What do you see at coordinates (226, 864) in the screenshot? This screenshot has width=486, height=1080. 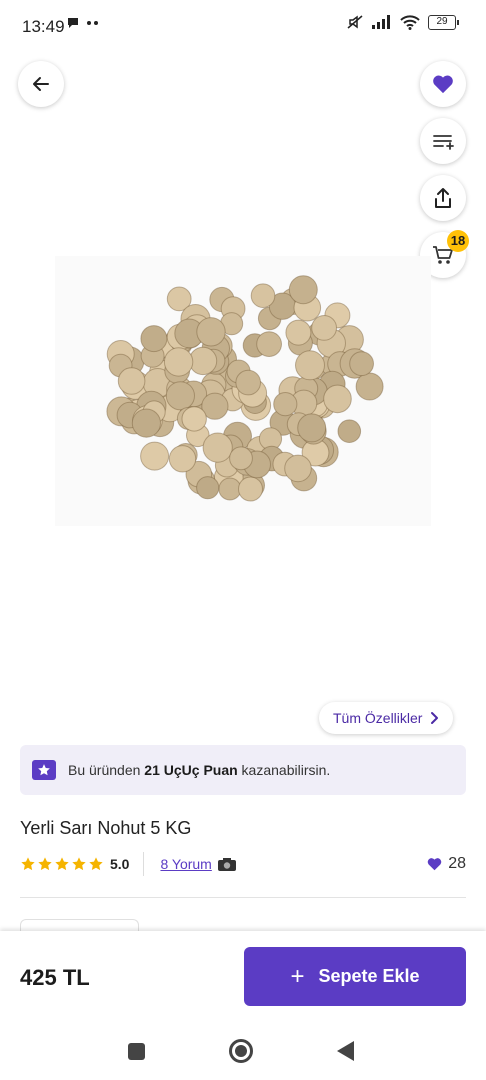 I see `camera-icon` at bounding box center [226, 864].